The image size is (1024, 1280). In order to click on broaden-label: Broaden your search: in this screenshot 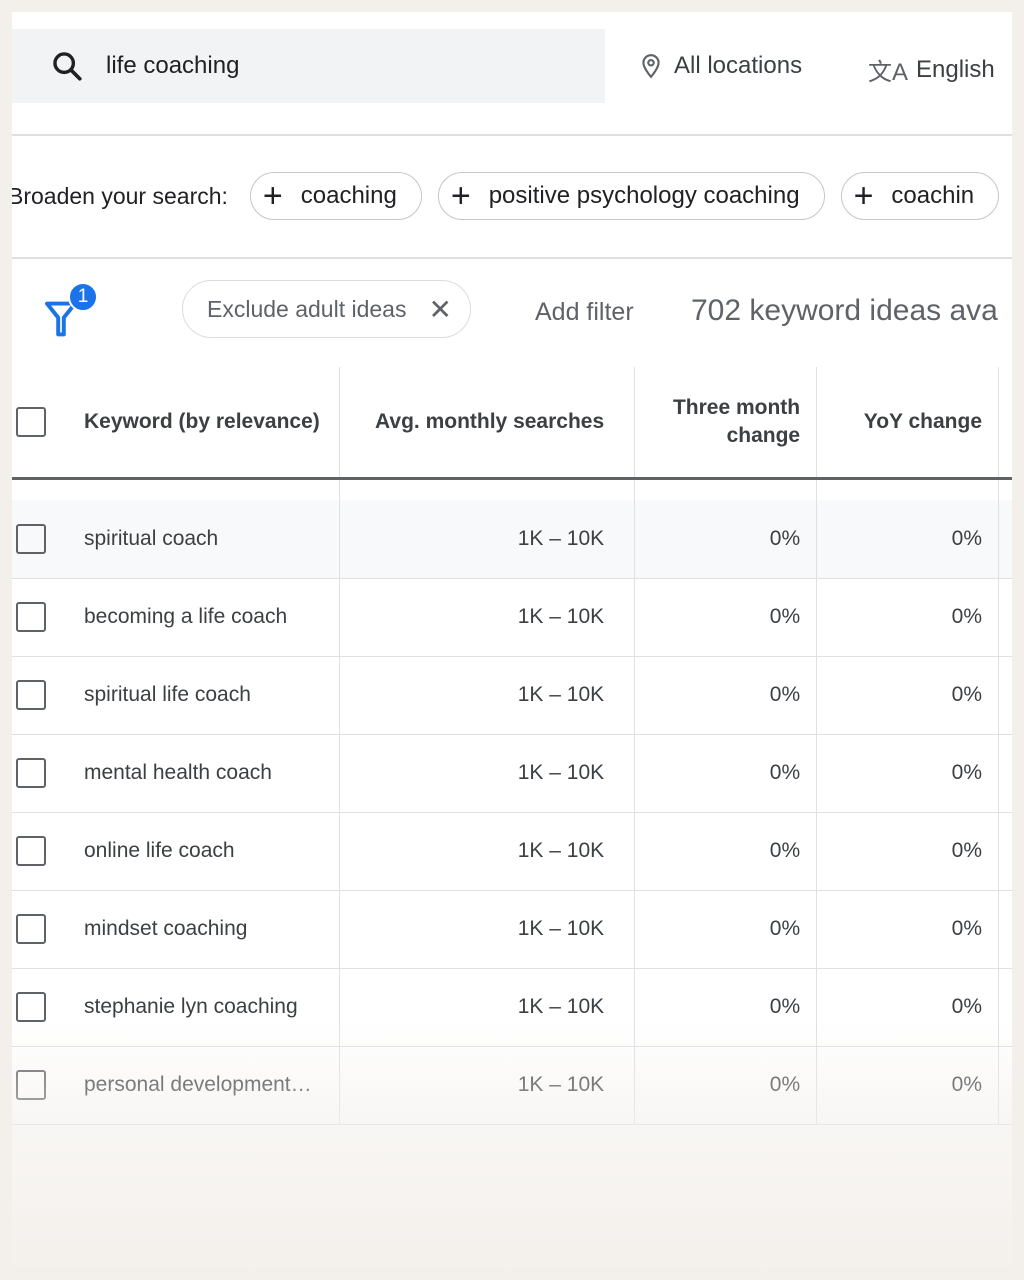, I will do `click(120, 195)`.